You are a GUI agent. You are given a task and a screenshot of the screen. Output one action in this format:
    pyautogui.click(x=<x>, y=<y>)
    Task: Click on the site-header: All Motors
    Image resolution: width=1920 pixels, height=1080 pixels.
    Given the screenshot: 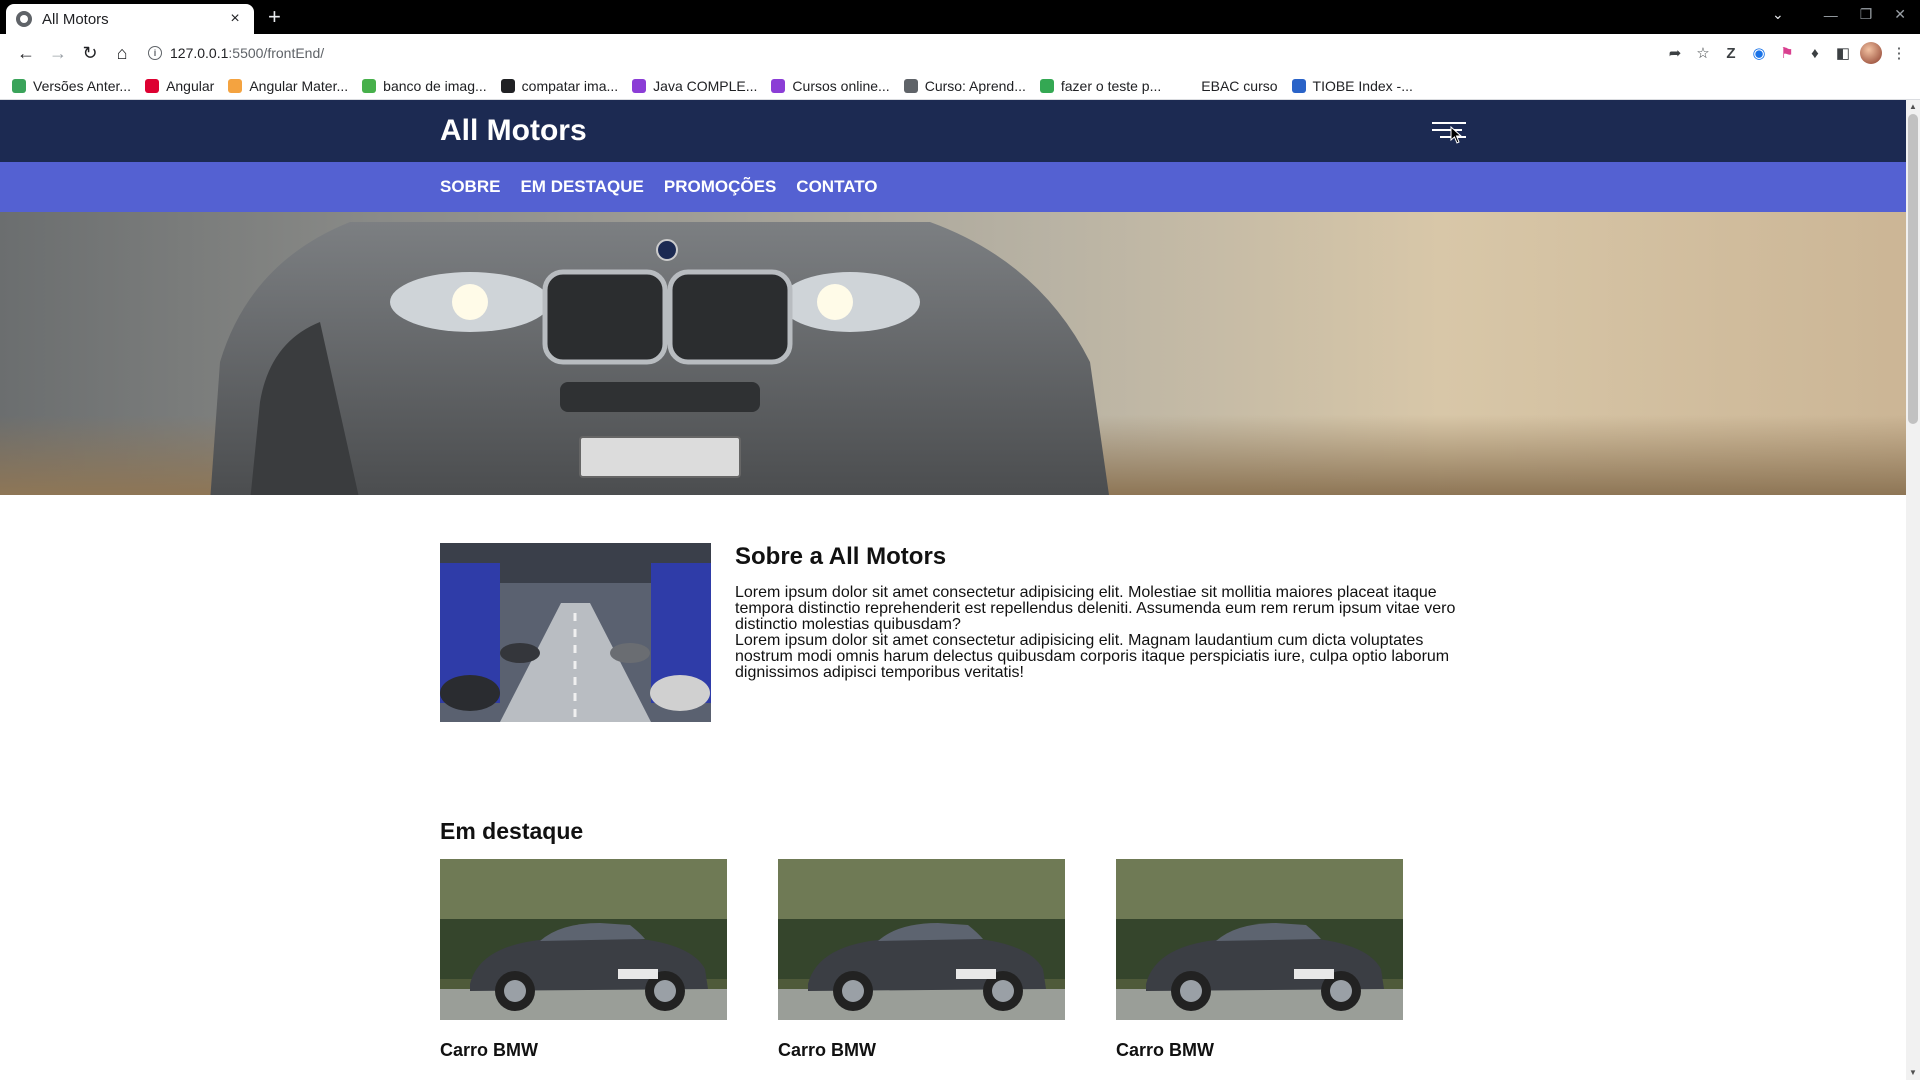 What is the action you would take?
    pyautogui.click(x=960, y=131)
    